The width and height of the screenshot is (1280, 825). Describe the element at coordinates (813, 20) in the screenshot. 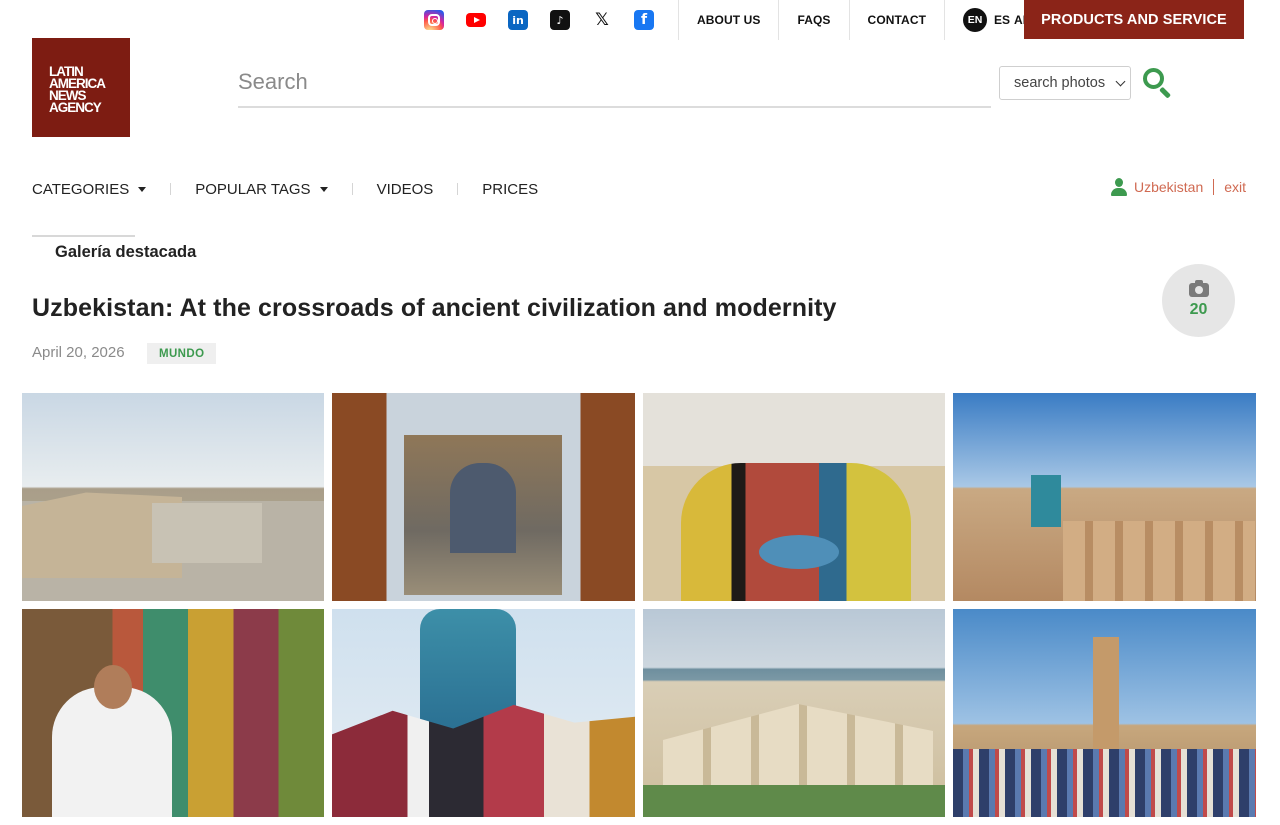

I see `faqs-link: FAQS` at that location.